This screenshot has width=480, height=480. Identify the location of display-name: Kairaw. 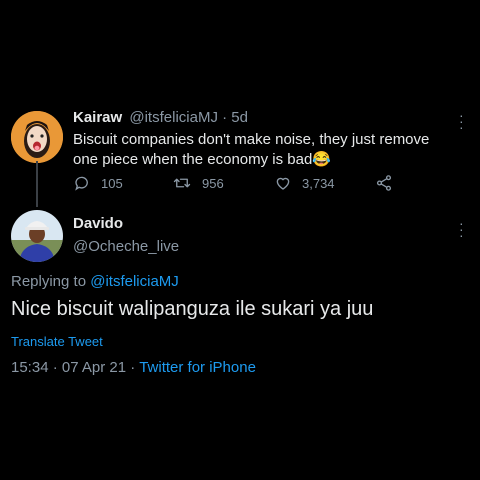
(97, 117).